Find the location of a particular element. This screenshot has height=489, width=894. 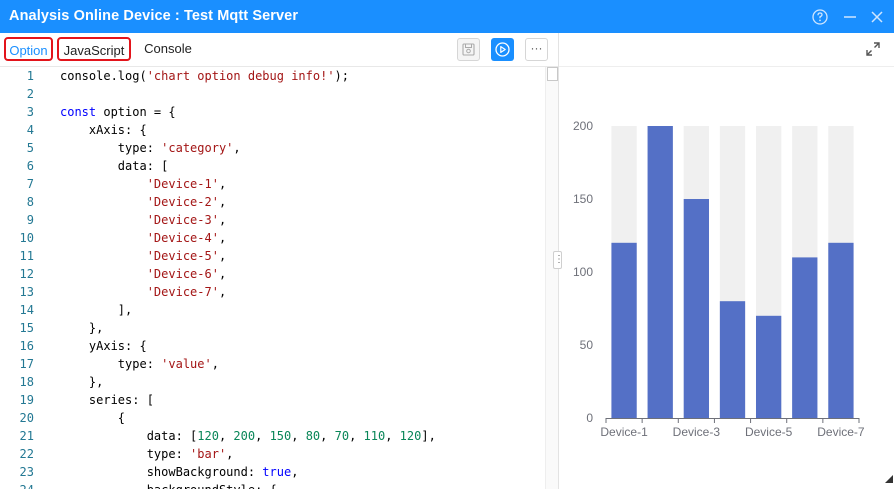

code-line: 2 is located at coordinates (272, 94).